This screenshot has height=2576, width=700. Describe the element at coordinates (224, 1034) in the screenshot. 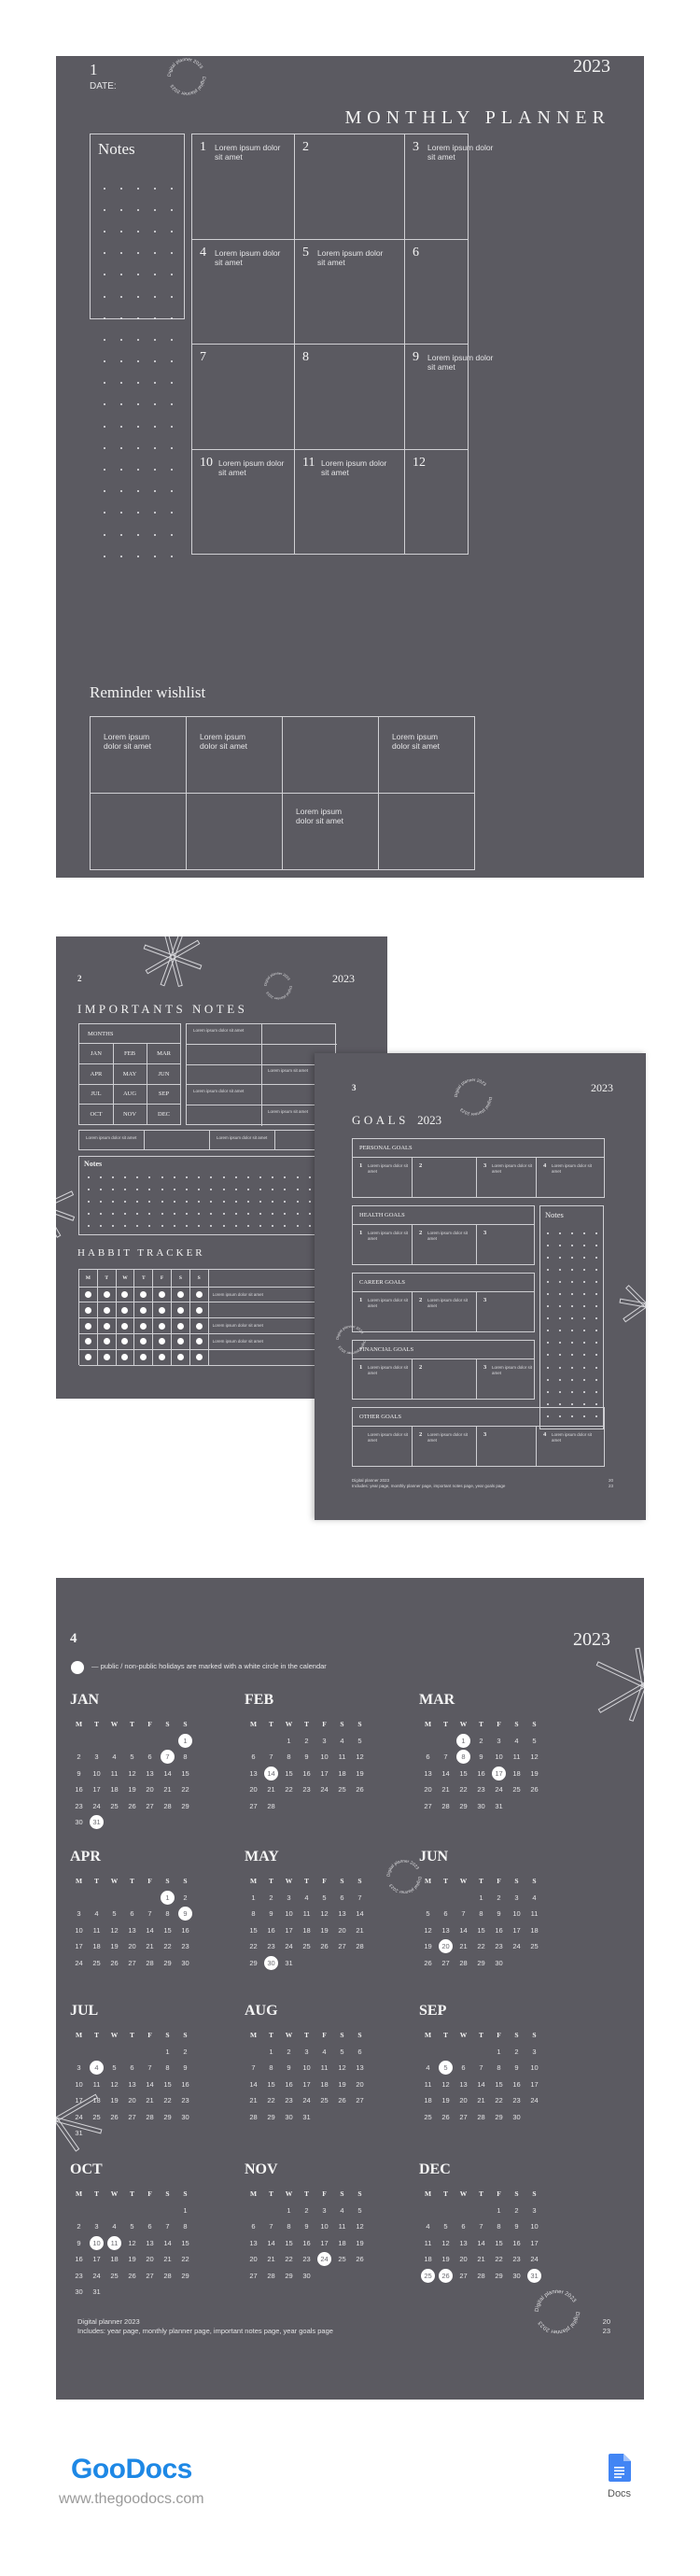

I see `note-cell: Lorem ipsum dolor sit amet` at that location.